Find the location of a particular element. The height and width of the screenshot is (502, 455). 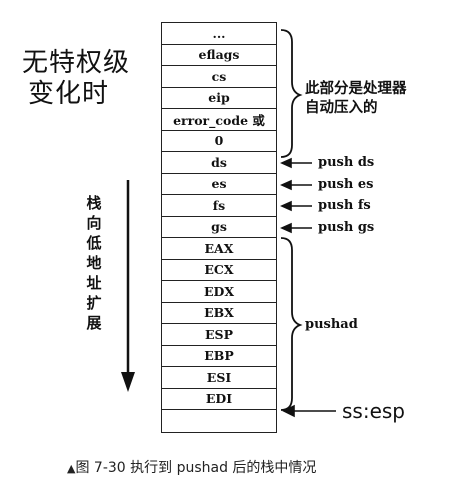

down-arrow-icon is located at coordinates (128, 286).